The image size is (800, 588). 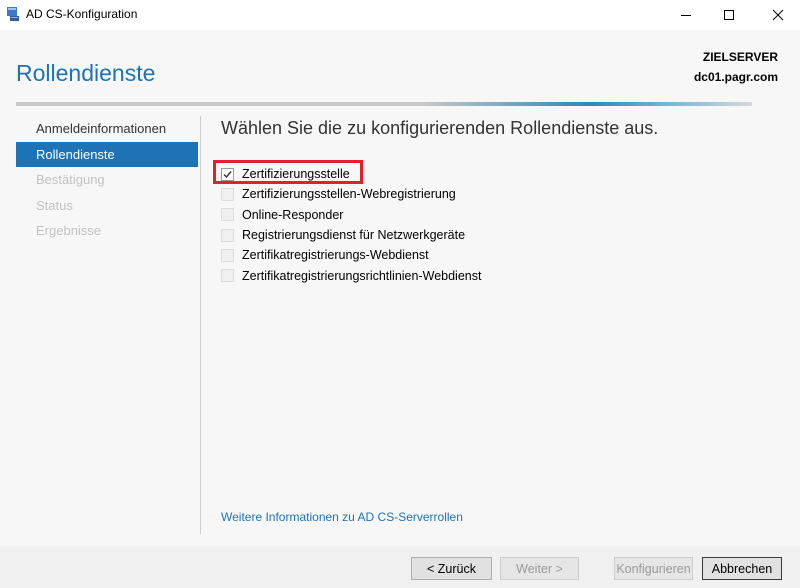 I want to click on page-title: Rollendienste, so click(x=86, y=73).